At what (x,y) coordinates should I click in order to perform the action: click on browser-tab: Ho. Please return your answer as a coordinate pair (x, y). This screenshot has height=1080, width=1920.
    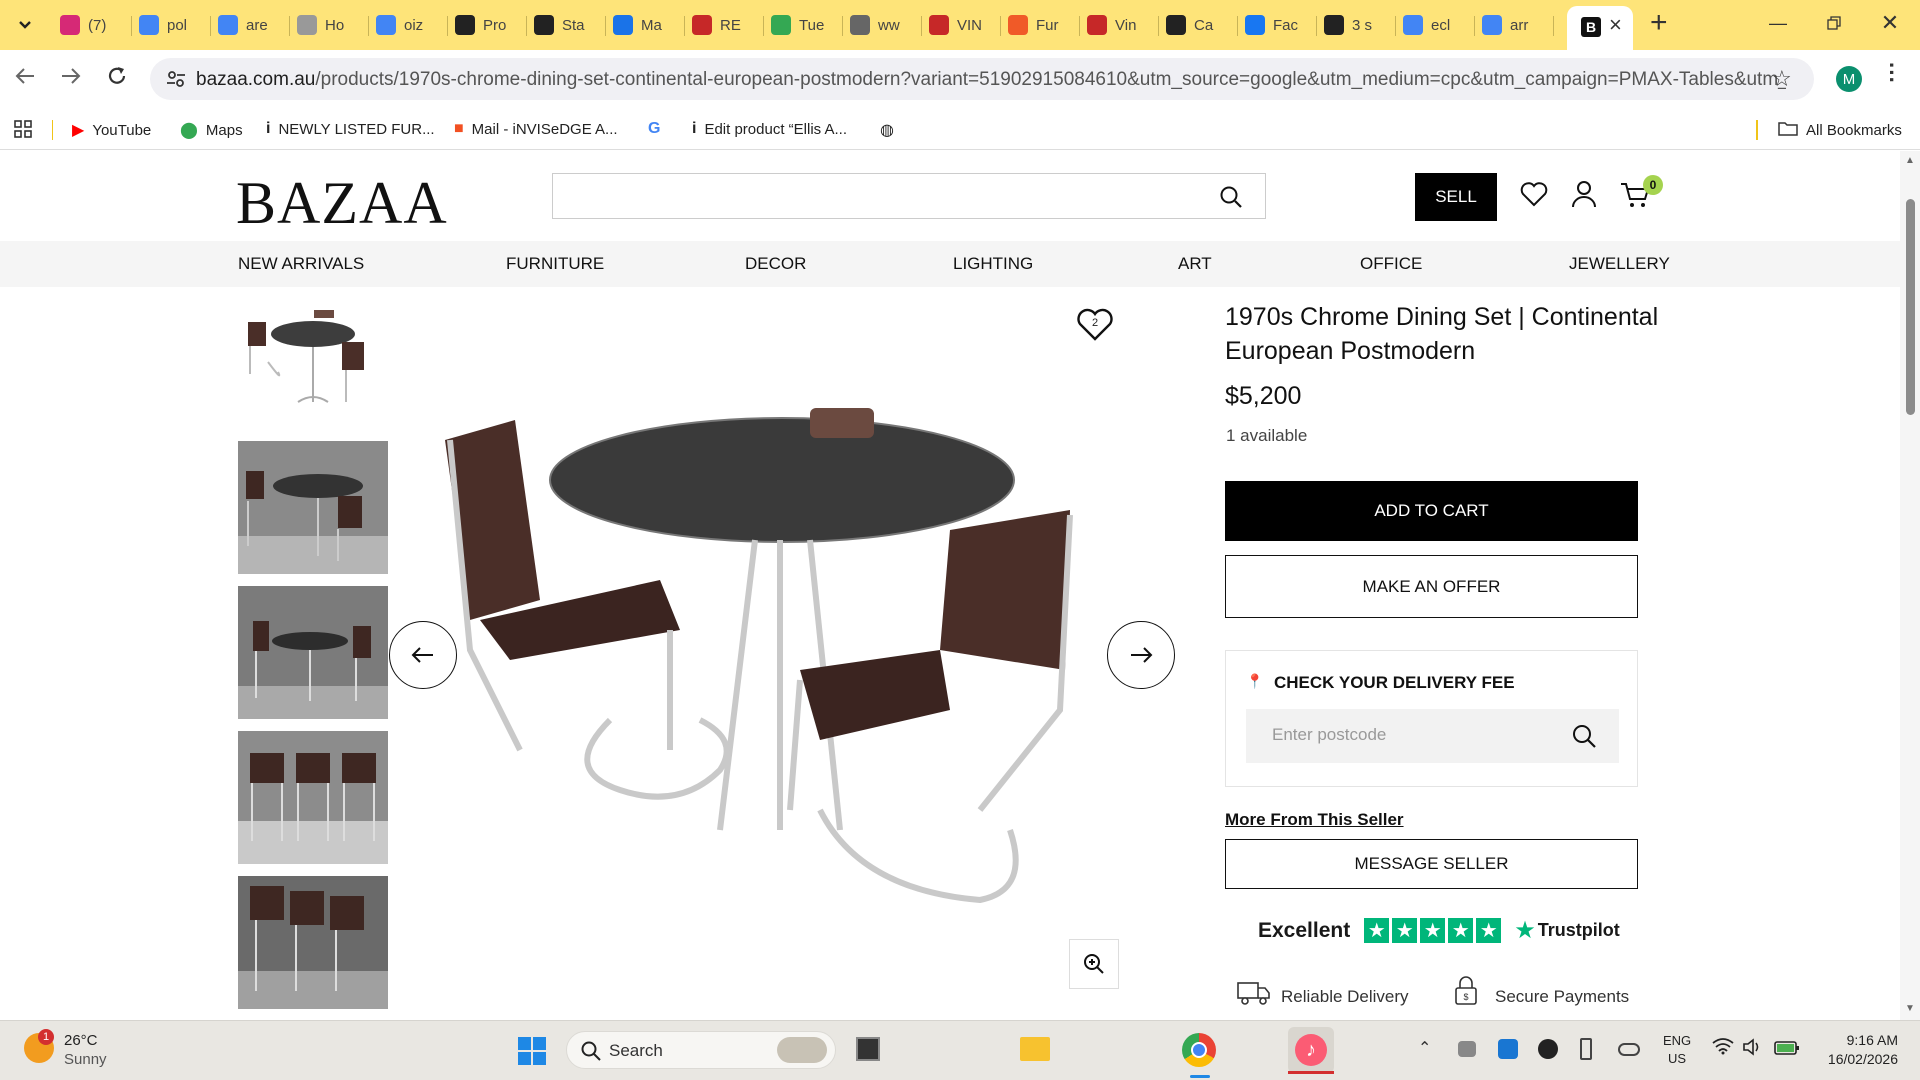
    Looking at the image, I should click on (329, 25).